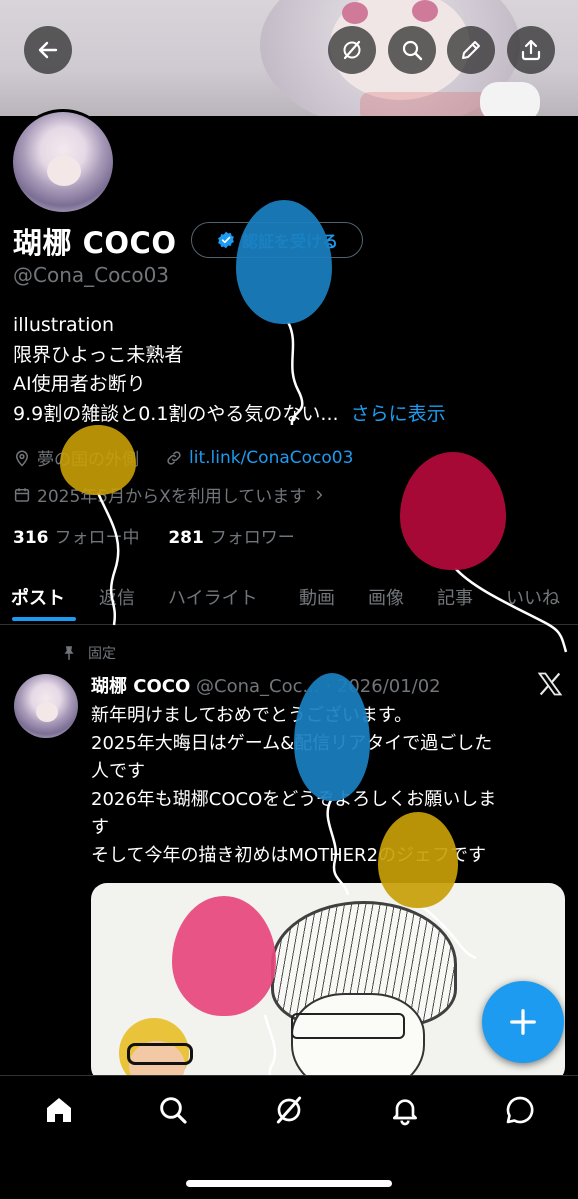 The image size is (578, 1199). Describe the element at coordinates (88, 460) in the screenshot. I see `profile-location: 夢の国の外側` at that location.